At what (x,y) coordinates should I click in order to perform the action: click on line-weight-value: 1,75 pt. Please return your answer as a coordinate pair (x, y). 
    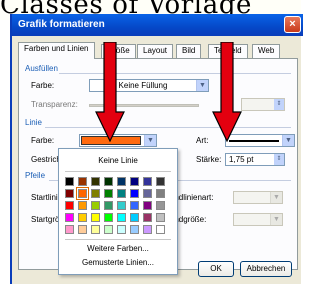
    Looking at the image, I should click on (241, 159).